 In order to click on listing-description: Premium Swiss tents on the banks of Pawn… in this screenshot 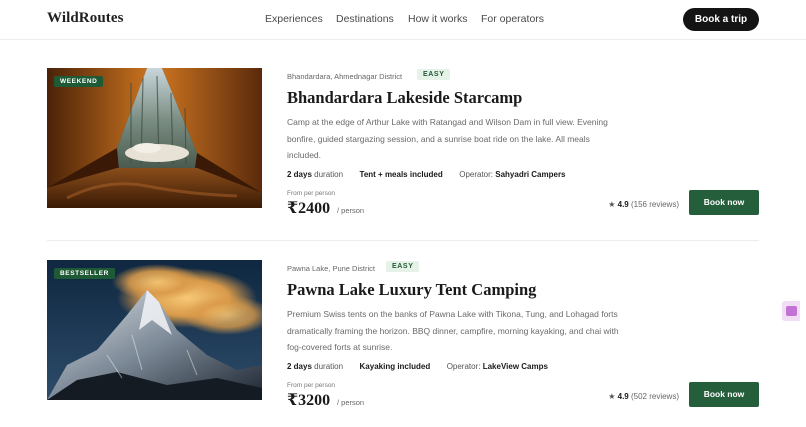, I will do `click(453, 330)`.